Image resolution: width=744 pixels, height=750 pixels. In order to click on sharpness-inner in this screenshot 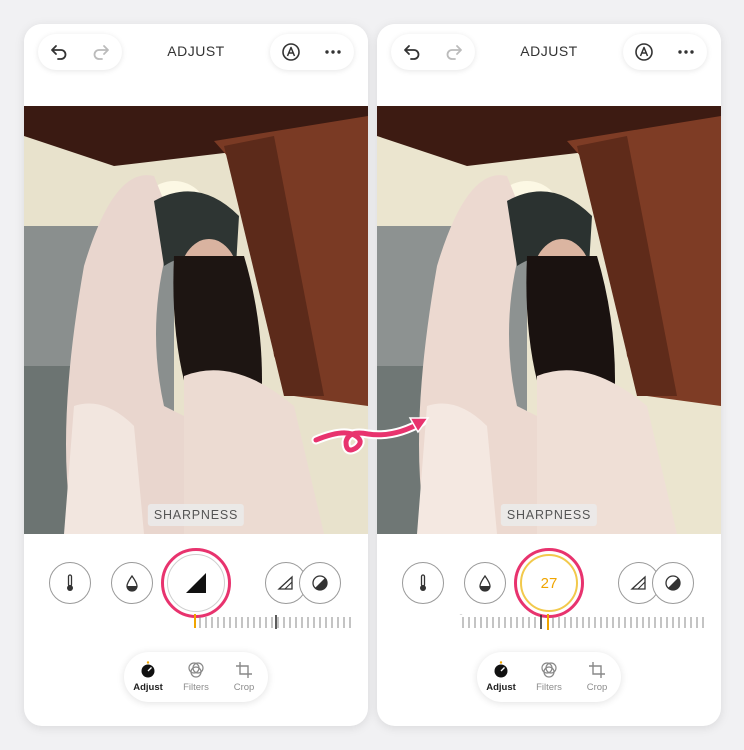, I will do `click(196, 583)`.